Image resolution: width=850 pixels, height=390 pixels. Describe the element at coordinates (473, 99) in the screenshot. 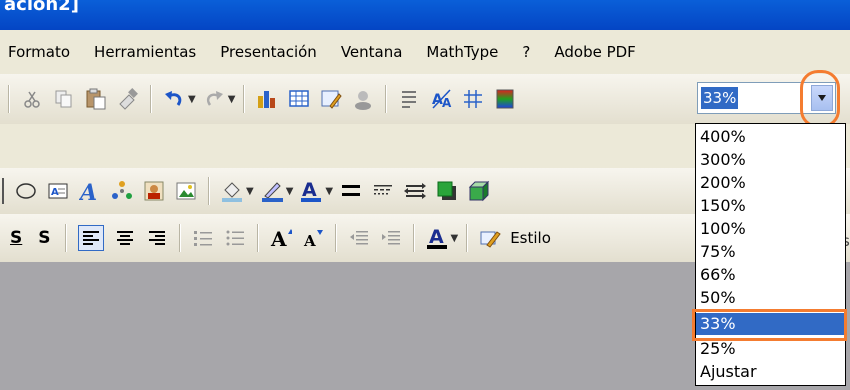

I see `grid-icon` at that location.